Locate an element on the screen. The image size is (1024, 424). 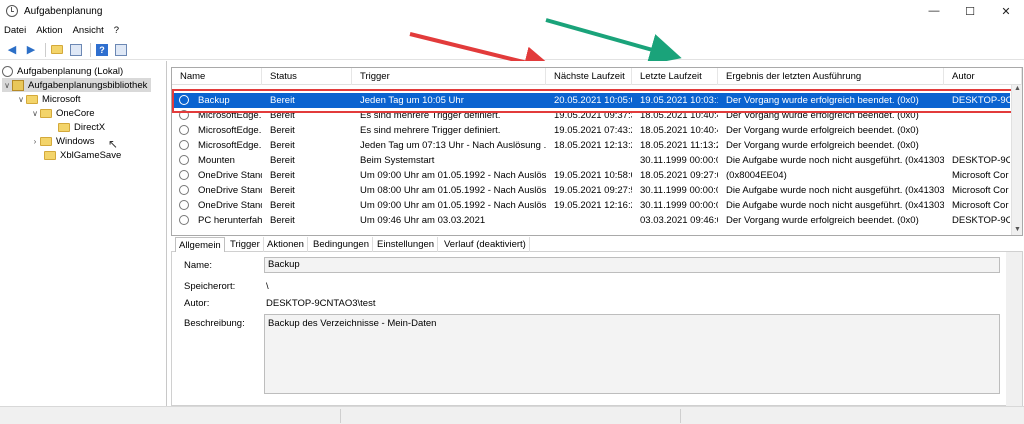
title-bar: Aufgabenplanung — ☐ ✕ is located at coordinates (512, 11).